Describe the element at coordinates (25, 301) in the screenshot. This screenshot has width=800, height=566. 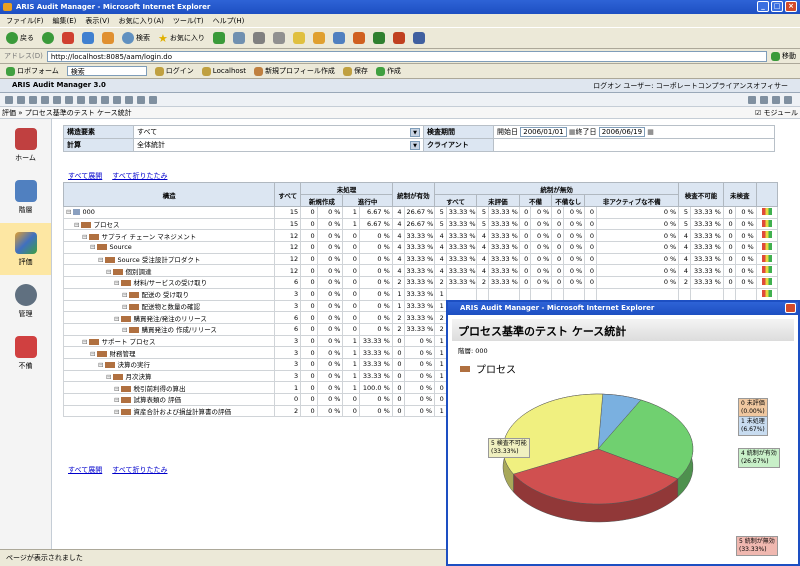
I see `nav-admin: 管理` at that location.